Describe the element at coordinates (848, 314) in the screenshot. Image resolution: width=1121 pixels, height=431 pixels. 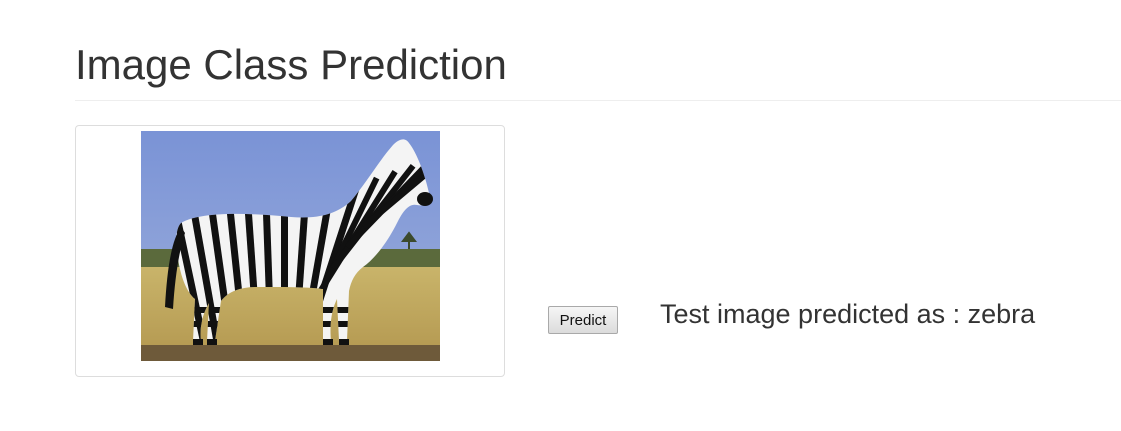
I see `prediction-result: Test image predicted as : zebra` at that location.